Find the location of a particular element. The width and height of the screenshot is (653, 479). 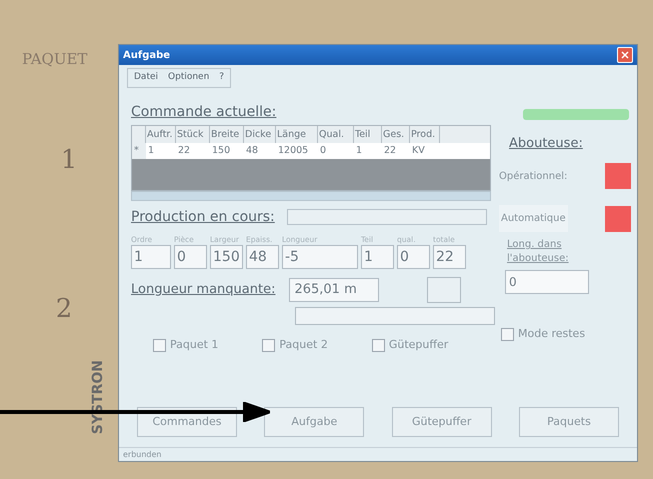

field-label: Longueur manquante: is located at coordinates (203, 290).